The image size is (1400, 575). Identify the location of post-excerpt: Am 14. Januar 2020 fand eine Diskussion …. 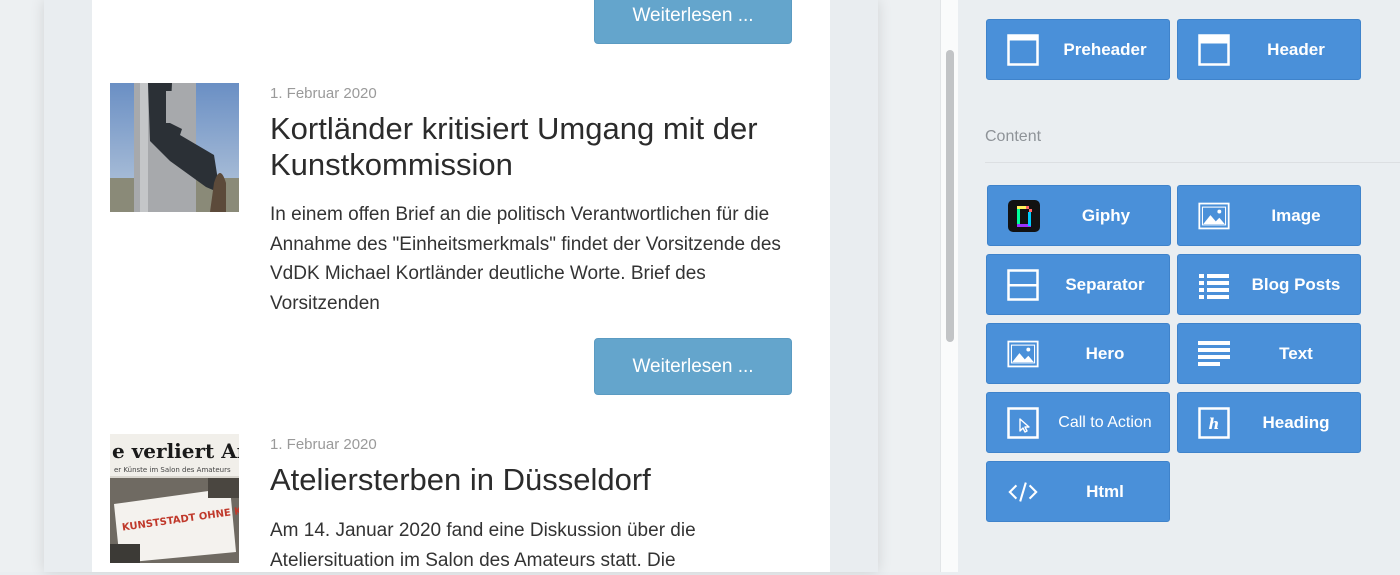
(483, 545).